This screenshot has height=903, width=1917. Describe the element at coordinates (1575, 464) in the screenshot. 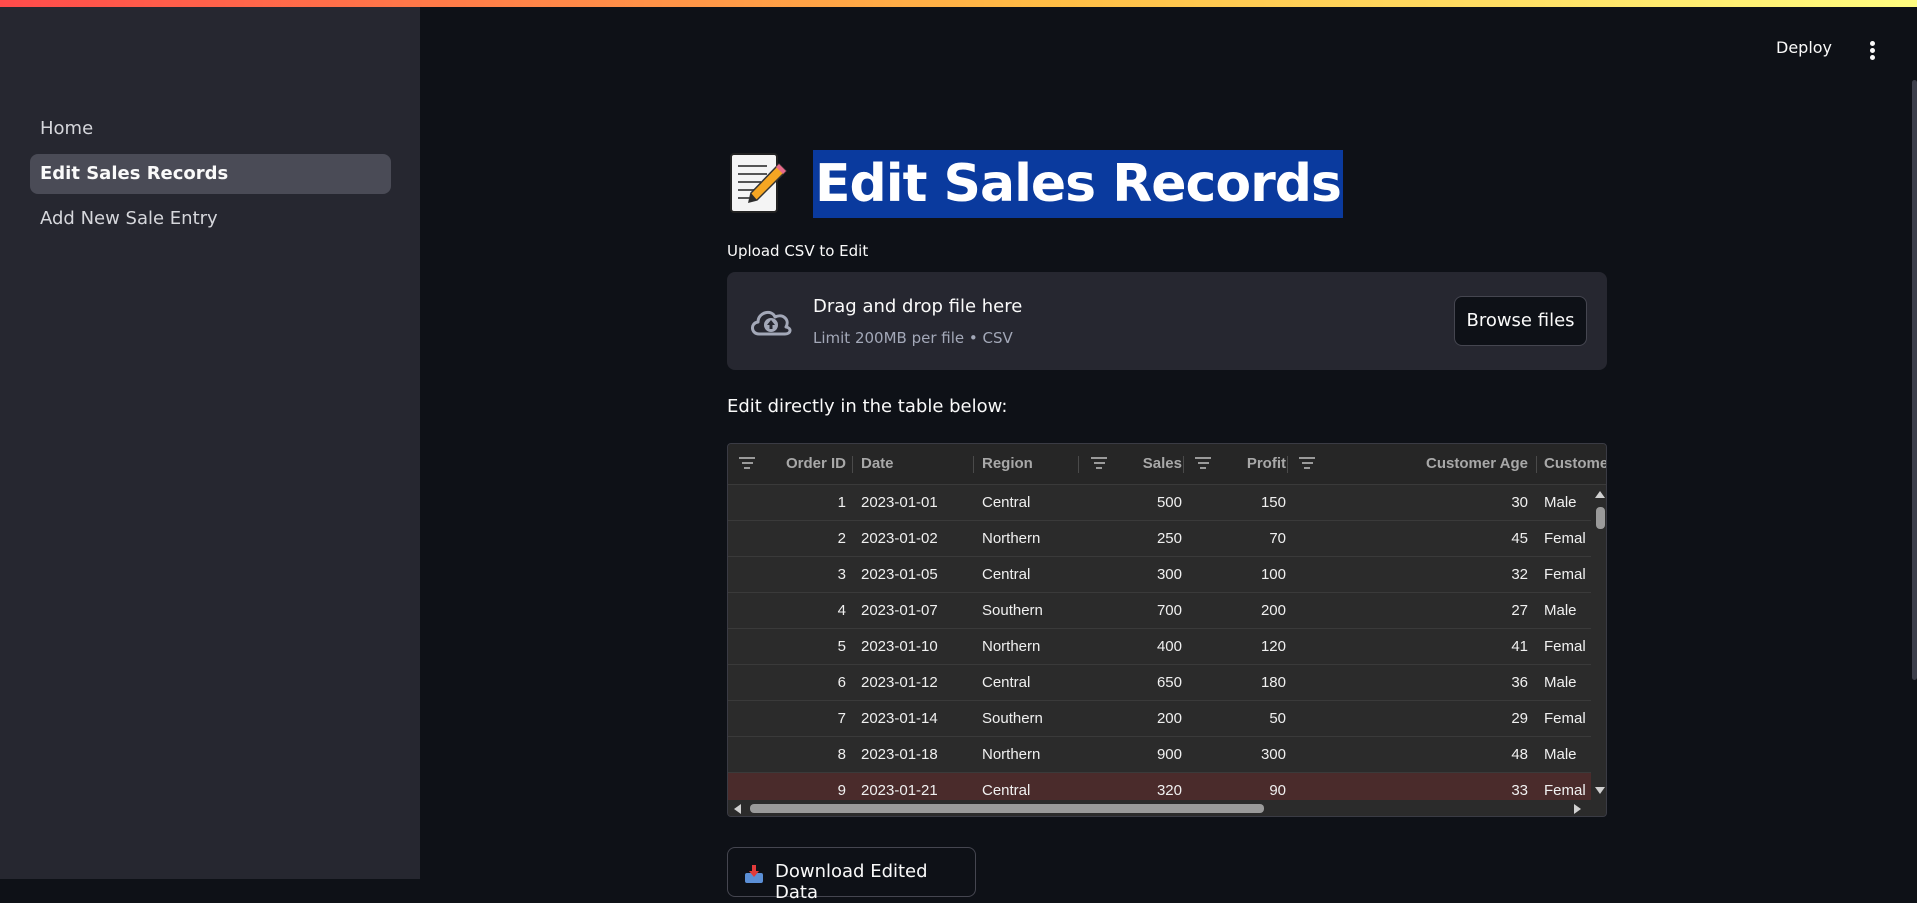

I see `column-header-customer-gender: Custome` at that location.